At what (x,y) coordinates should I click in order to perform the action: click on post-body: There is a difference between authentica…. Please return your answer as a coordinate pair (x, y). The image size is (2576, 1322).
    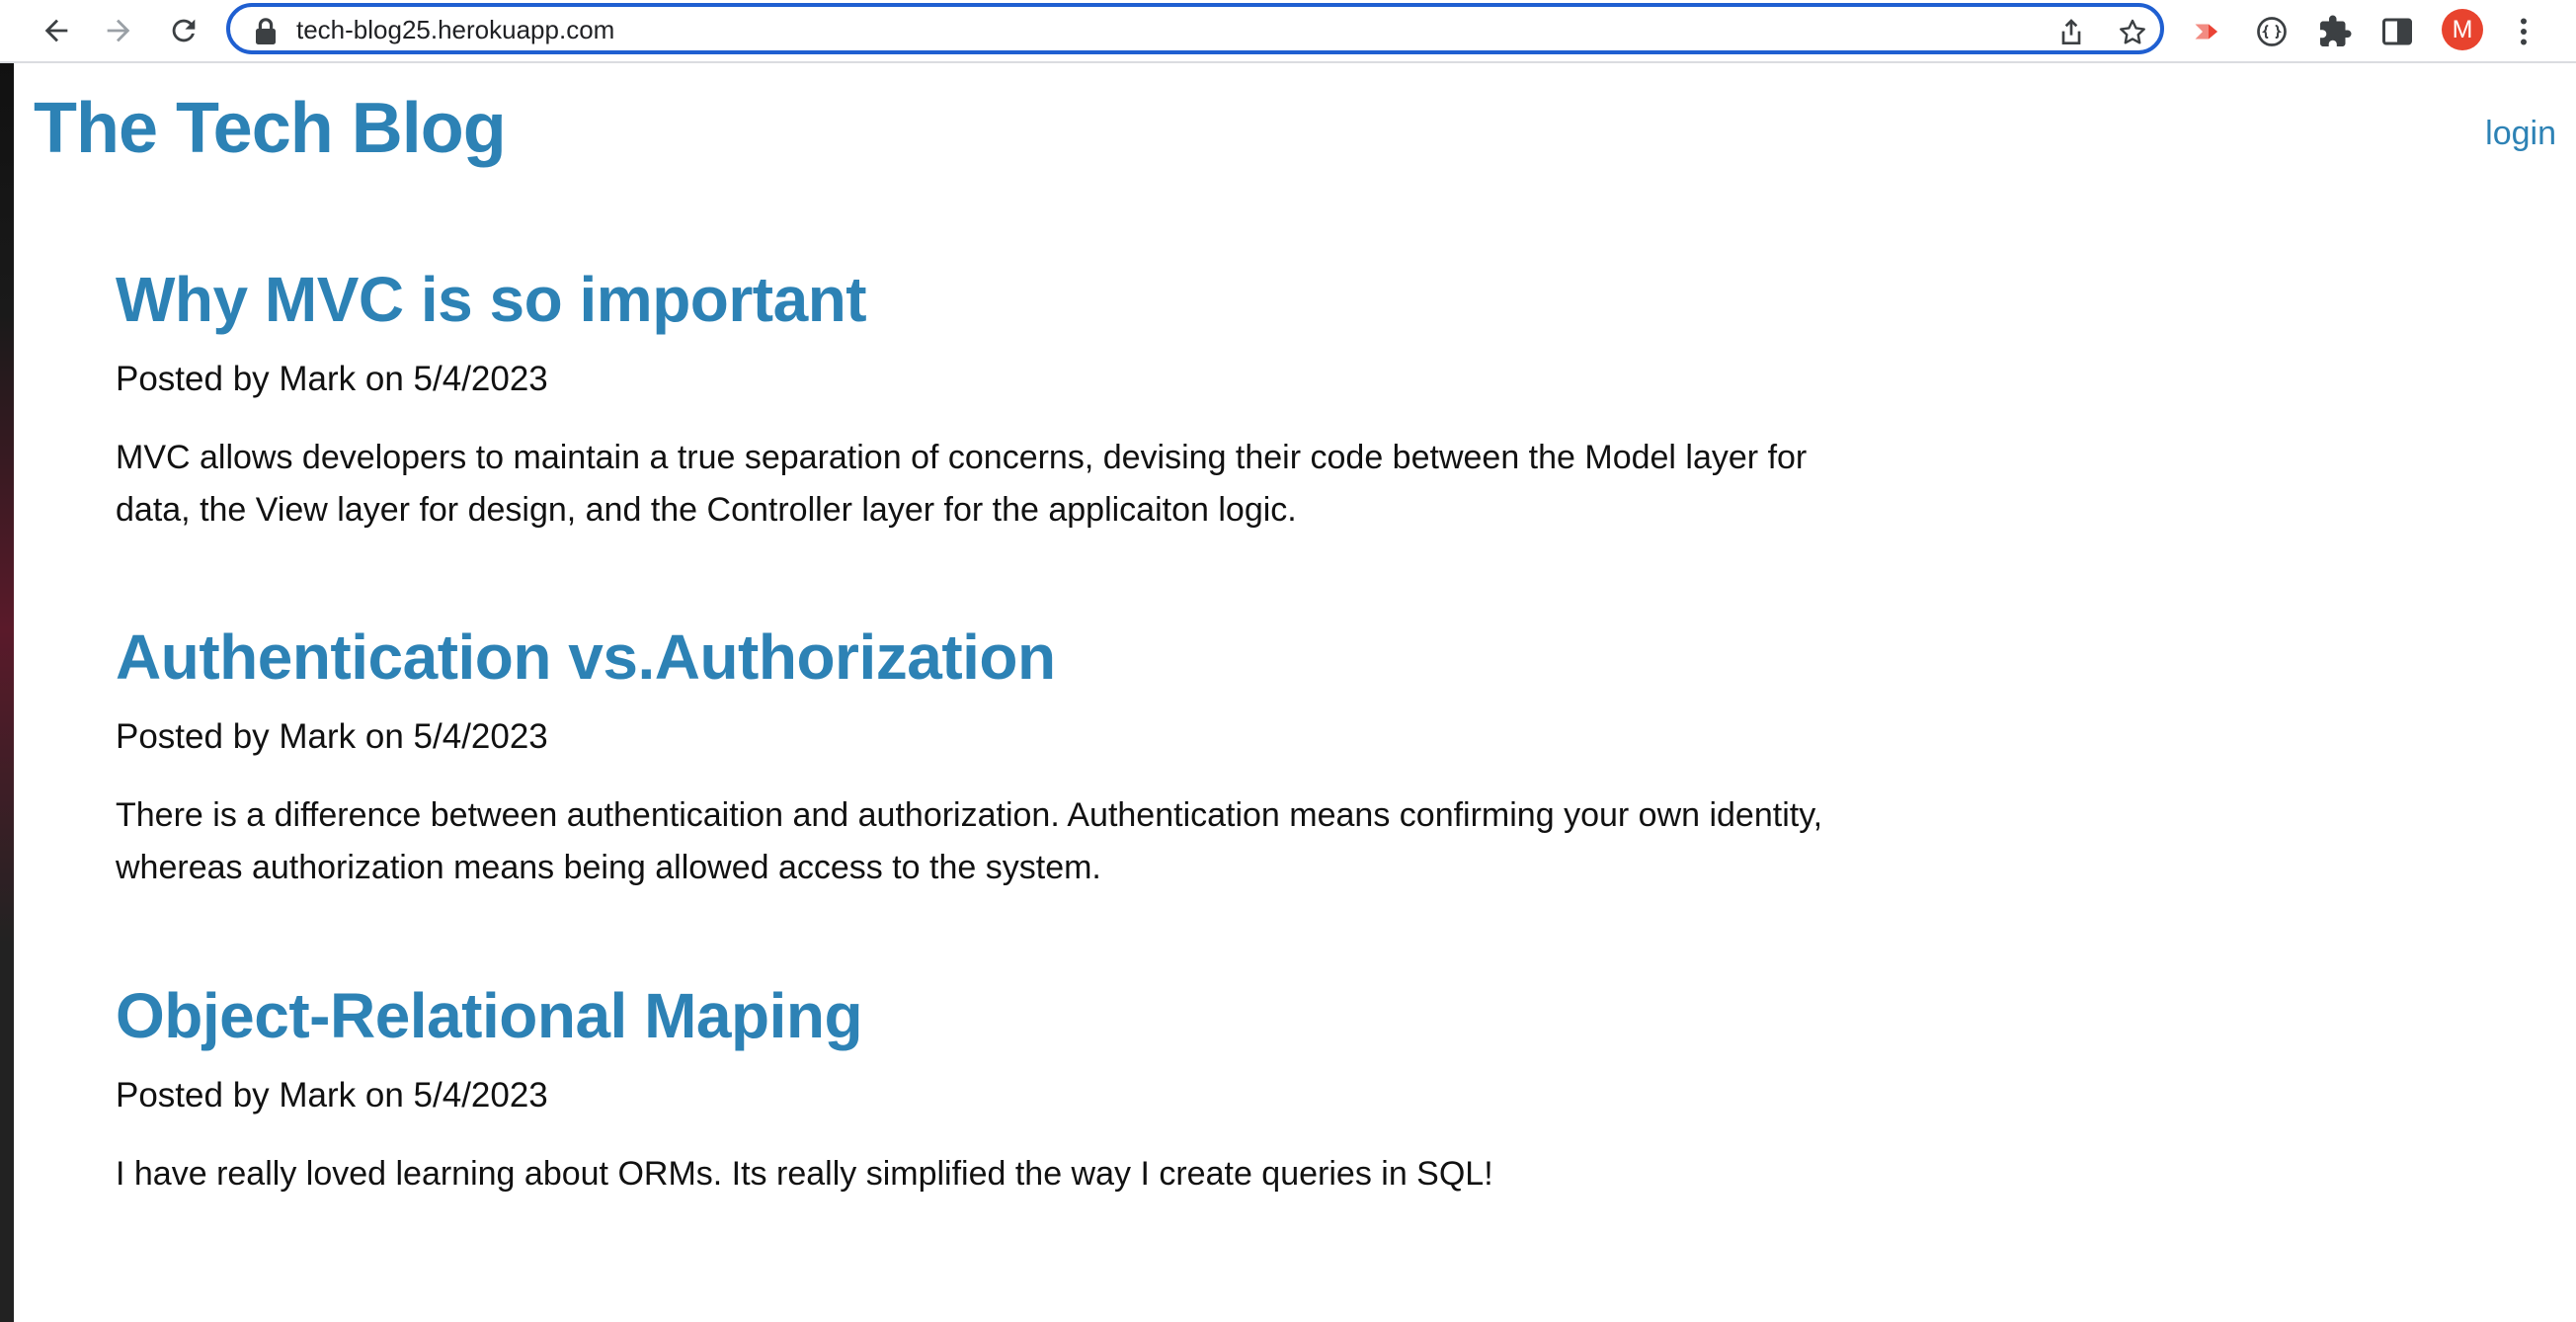
    Looking at the image, I should click on (969, 841).